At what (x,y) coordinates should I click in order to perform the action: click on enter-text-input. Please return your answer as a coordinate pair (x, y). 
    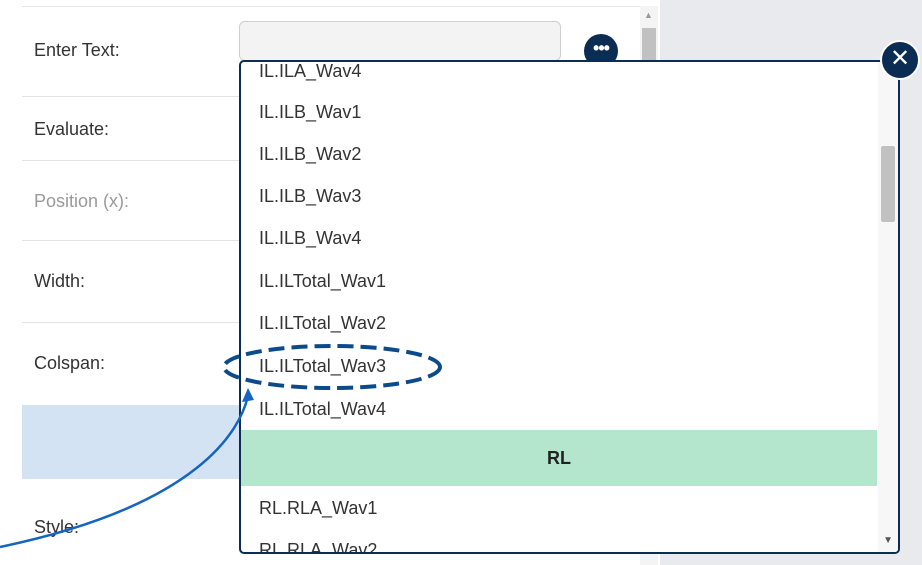
    Looking at the image, I should click on (400, 41).